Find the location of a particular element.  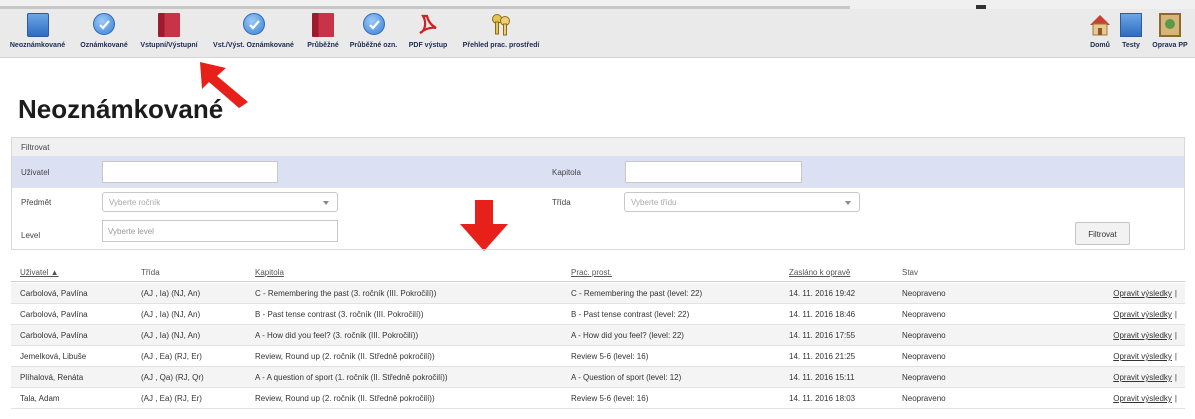

subject-label: Předmět is located at coordinates (36, 202).